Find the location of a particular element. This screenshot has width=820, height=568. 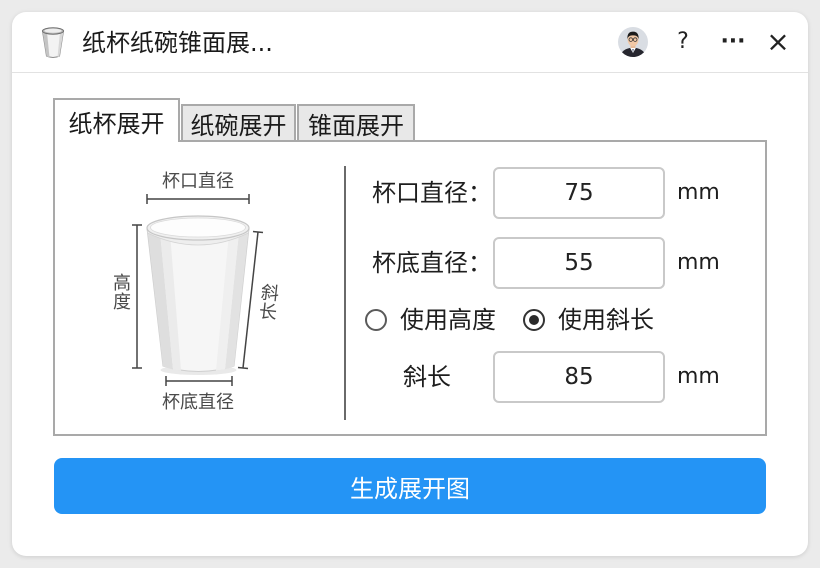

tab-paper-cup: 纸杯展开 is located at coordinates (116, 120).